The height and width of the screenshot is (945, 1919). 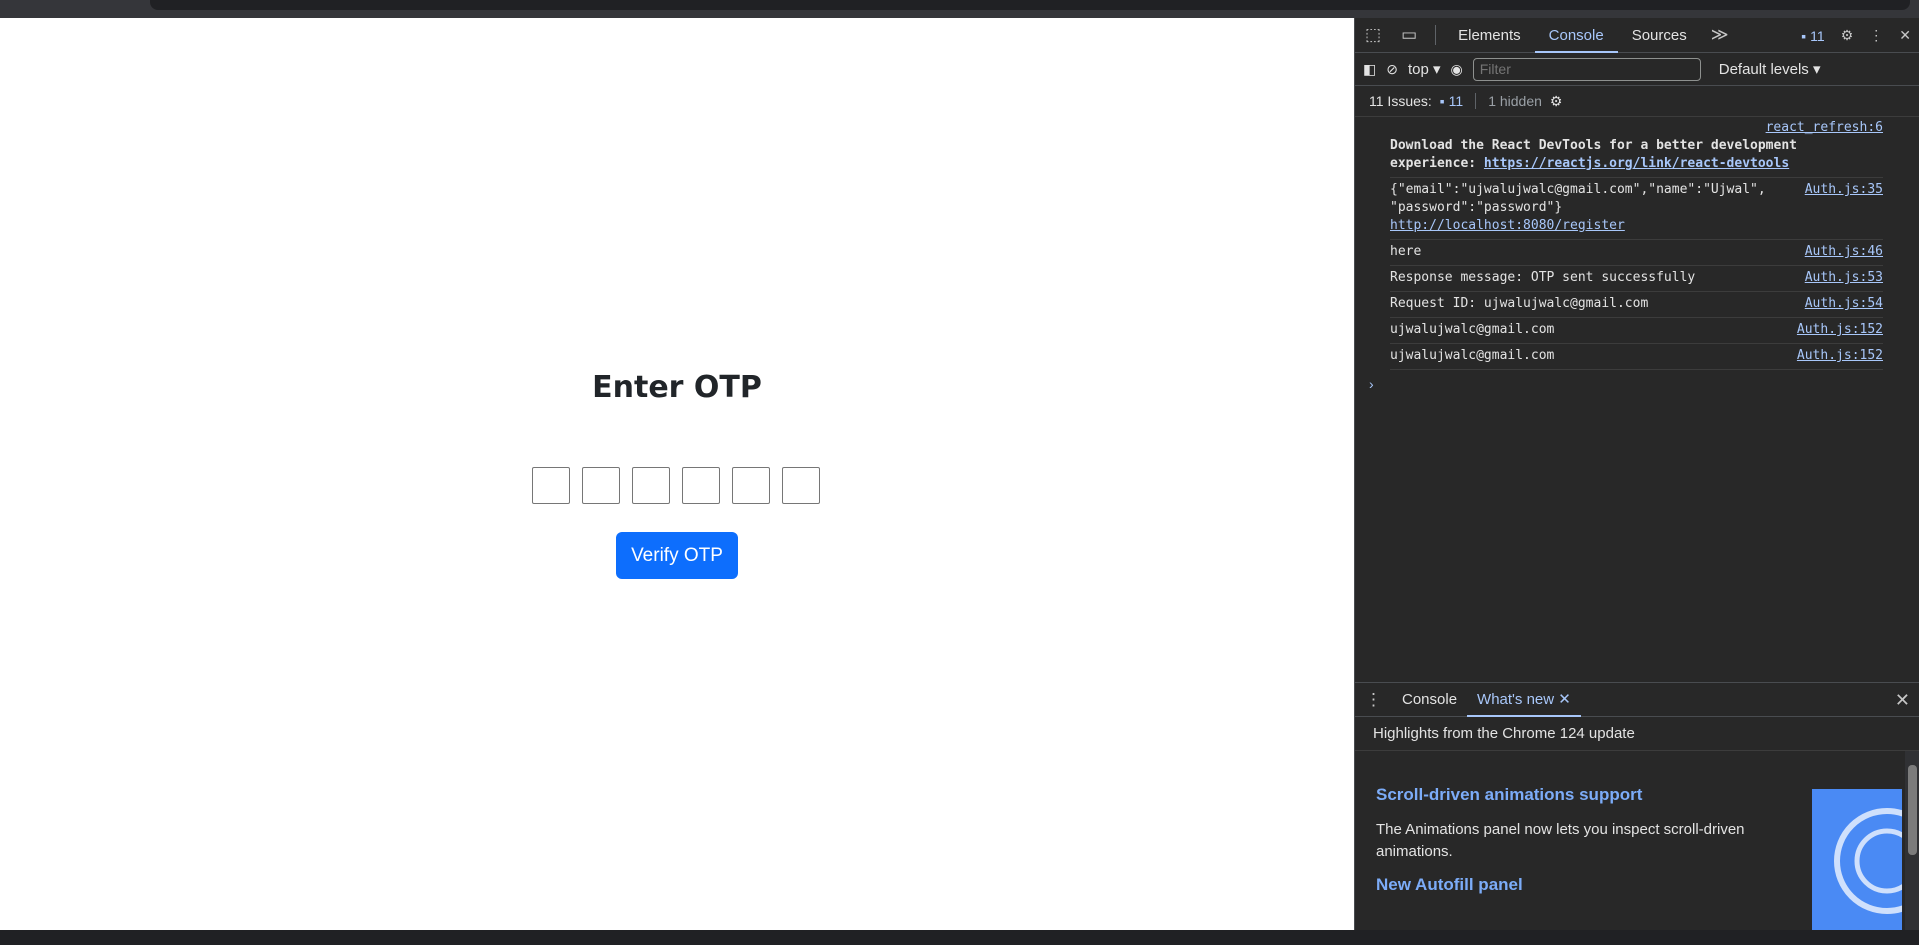 I want to click on more-tabs-icon: ≫, so click(x=1720, y=35).